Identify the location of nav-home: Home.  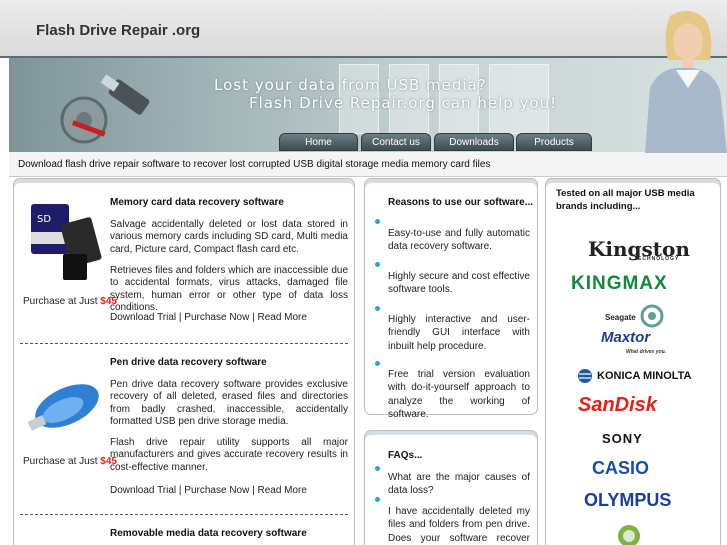
(318, 142).